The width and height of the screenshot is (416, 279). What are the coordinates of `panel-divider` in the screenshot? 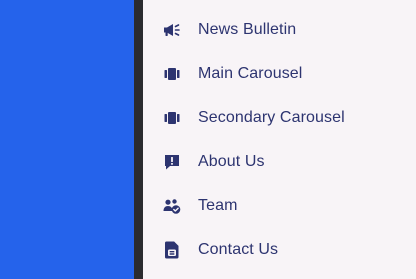 It's located at (138, 139).